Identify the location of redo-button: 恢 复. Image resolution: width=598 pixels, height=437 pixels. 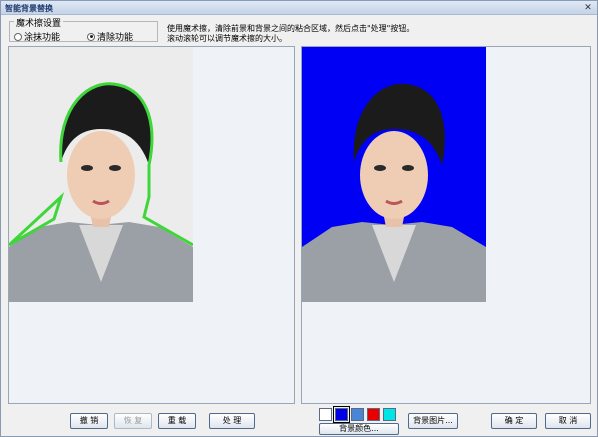
(133, 421).